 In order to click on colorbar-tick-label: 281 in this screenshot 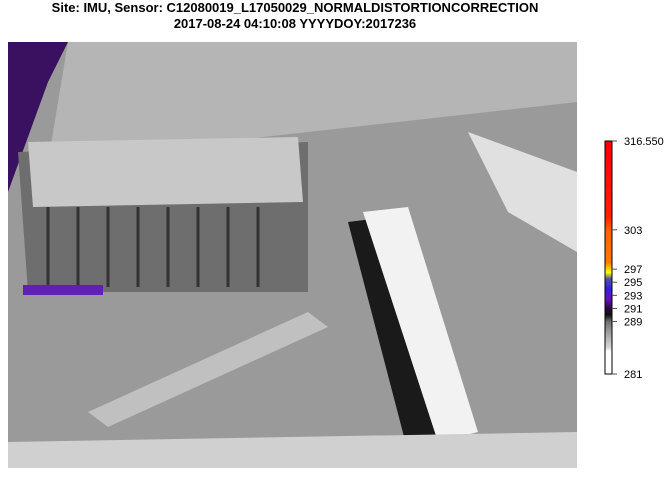, I will do `click(633, 375)`.